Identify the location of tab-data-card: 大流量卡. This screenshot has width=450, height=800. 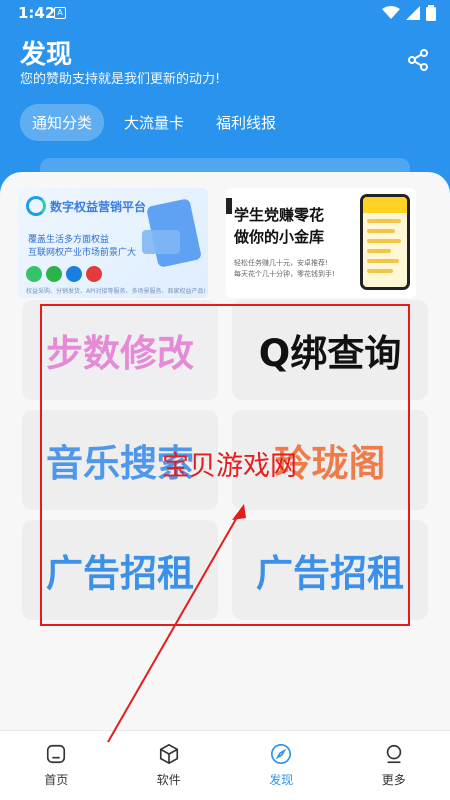
(154, 122).